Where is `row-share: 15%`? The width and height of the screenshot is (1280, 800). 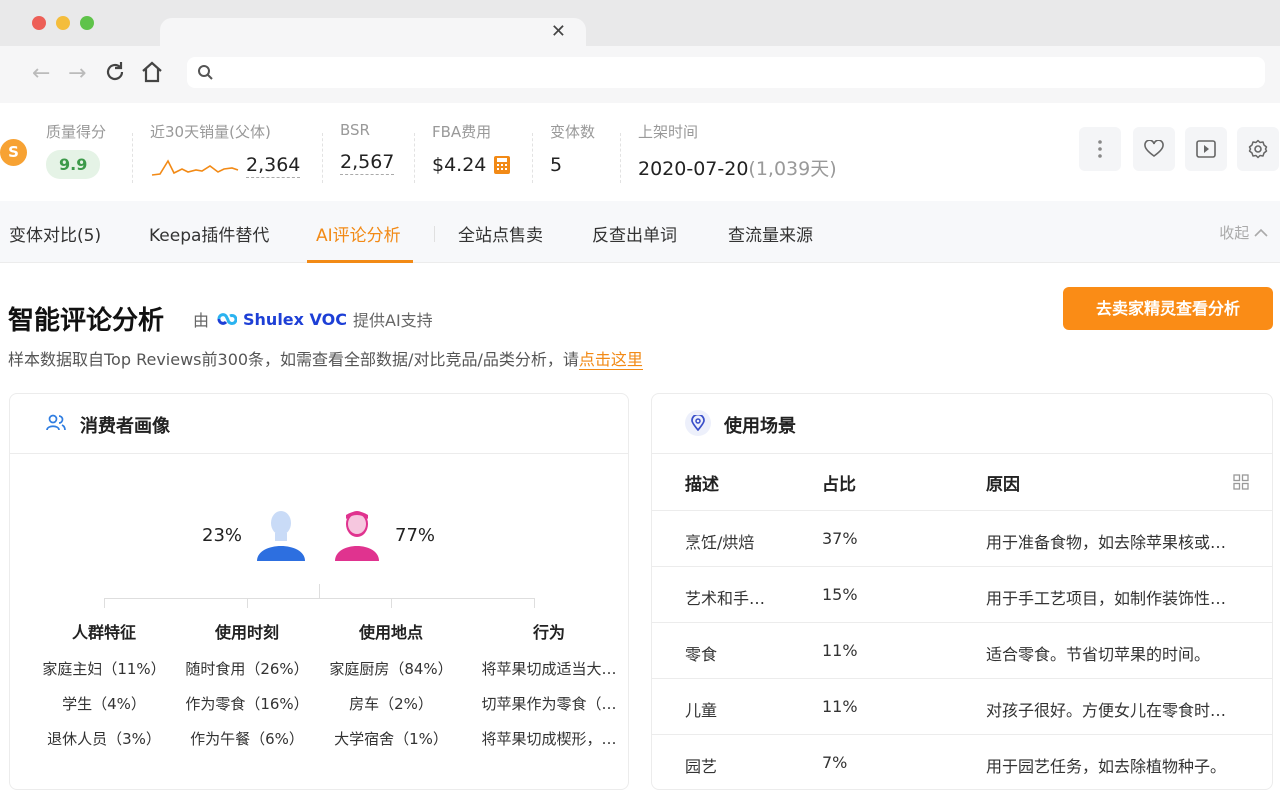 row-share: 15% is located at coordinates (840, 594).